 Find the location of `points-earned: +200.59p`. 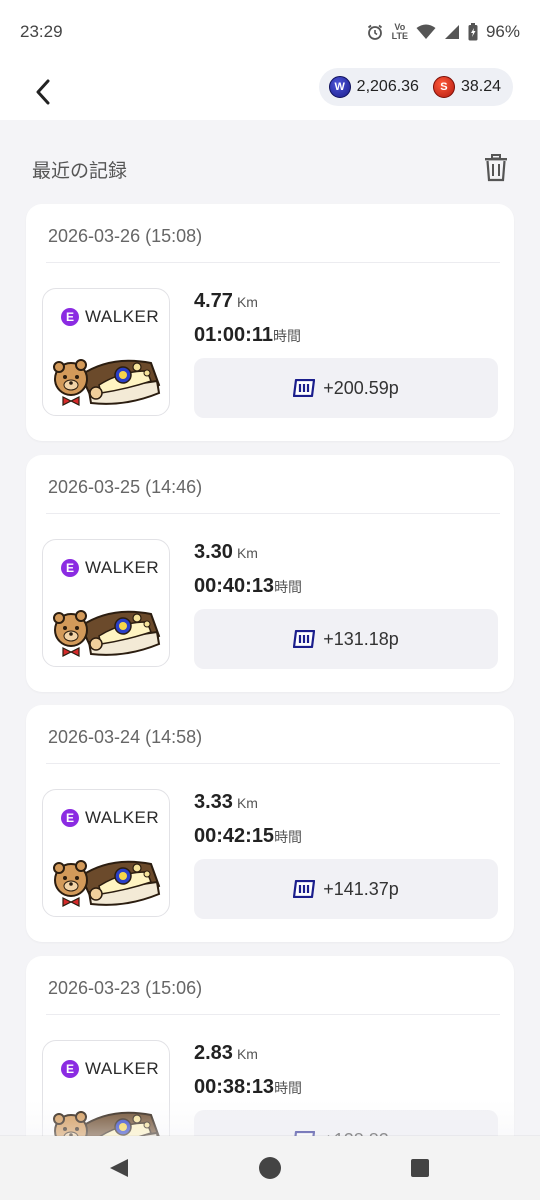

points-earned: +200.59p is located at coordinates (346, 388).